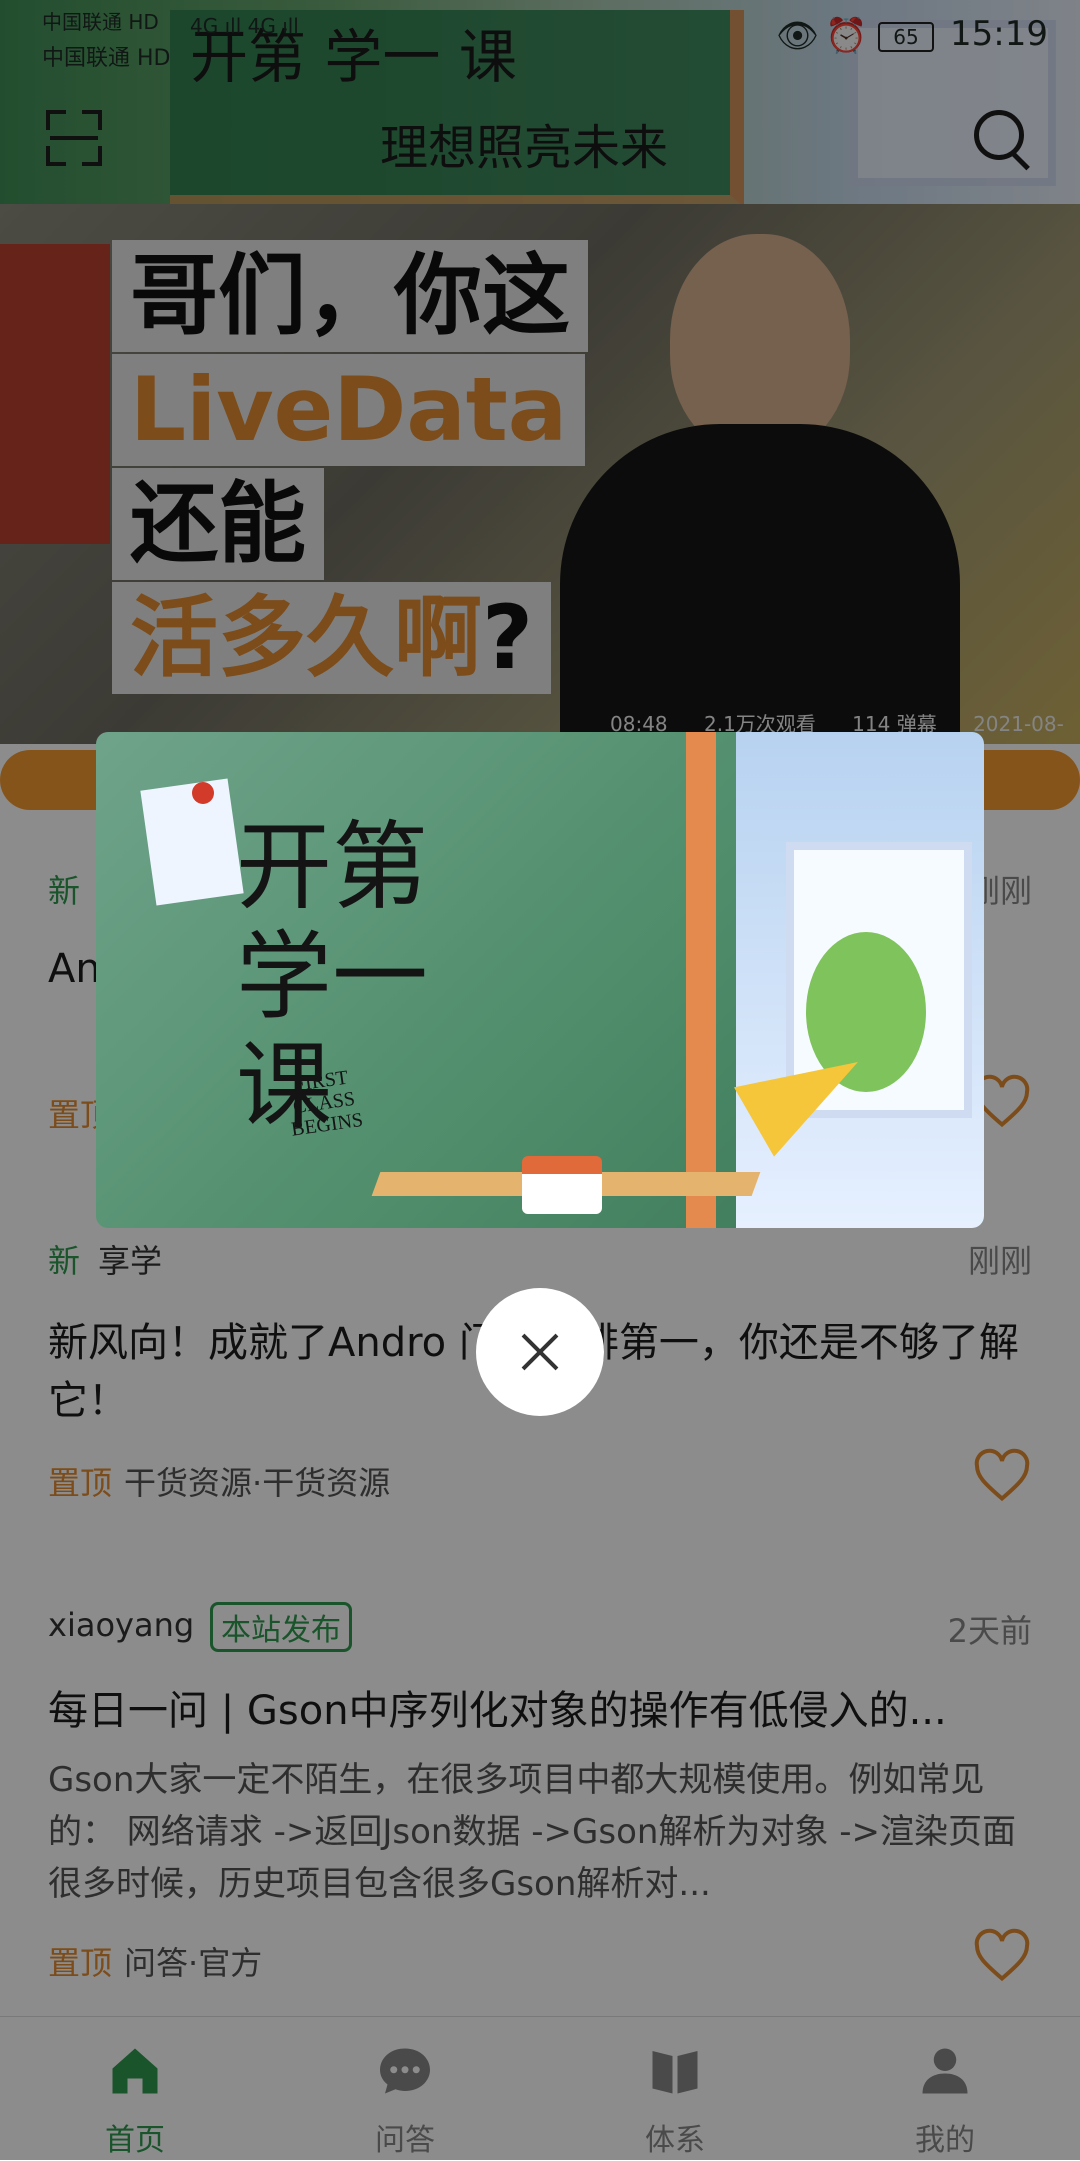 The image size is (1080, 2161). What do you see at coordinates (562, 1185) in the screenshot?
I see `eraser-icon` at bounding box center [562, 1185].